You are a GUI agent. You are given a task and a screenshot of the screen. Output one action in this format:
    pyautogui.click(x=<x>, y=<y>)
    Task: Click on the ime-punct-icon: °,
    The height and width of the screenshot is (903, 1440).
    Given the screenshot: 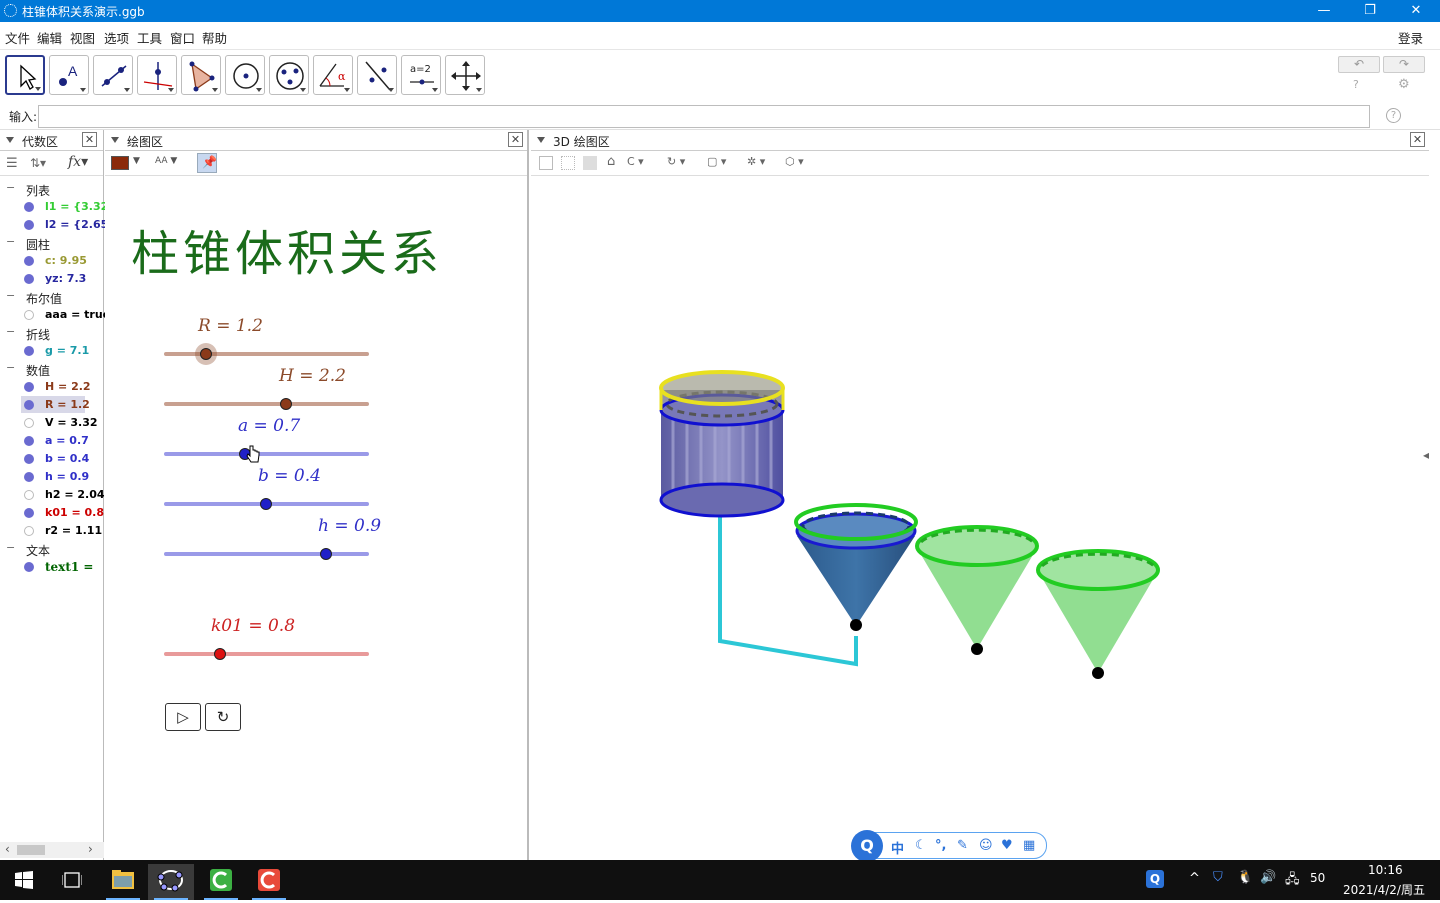 What is the action you would take?
    pyautogui.click(x=940, y=845)
    